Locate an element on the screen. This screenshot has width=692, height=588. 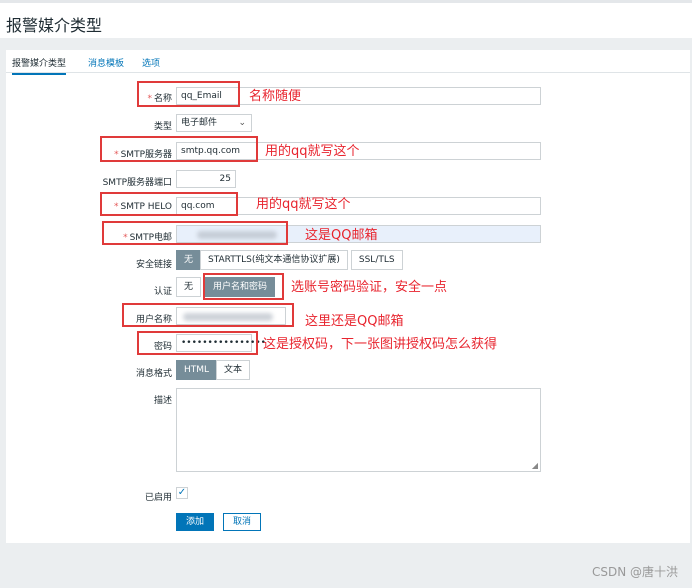
annotation-smtp-email: 这是QQ邮箱 is located at coordinates (341, 235).